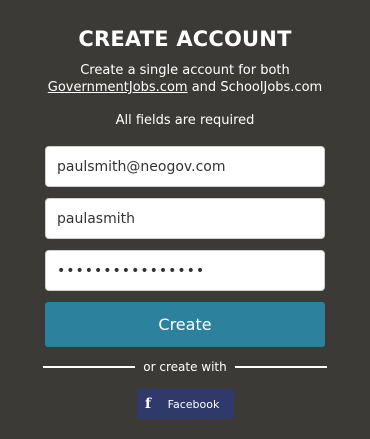 The width and height of the screenshot is (370, 439). What do you see at coordinates (185, 270) in the screenshot?
I see `password-field` at bounding box center [185, 270].